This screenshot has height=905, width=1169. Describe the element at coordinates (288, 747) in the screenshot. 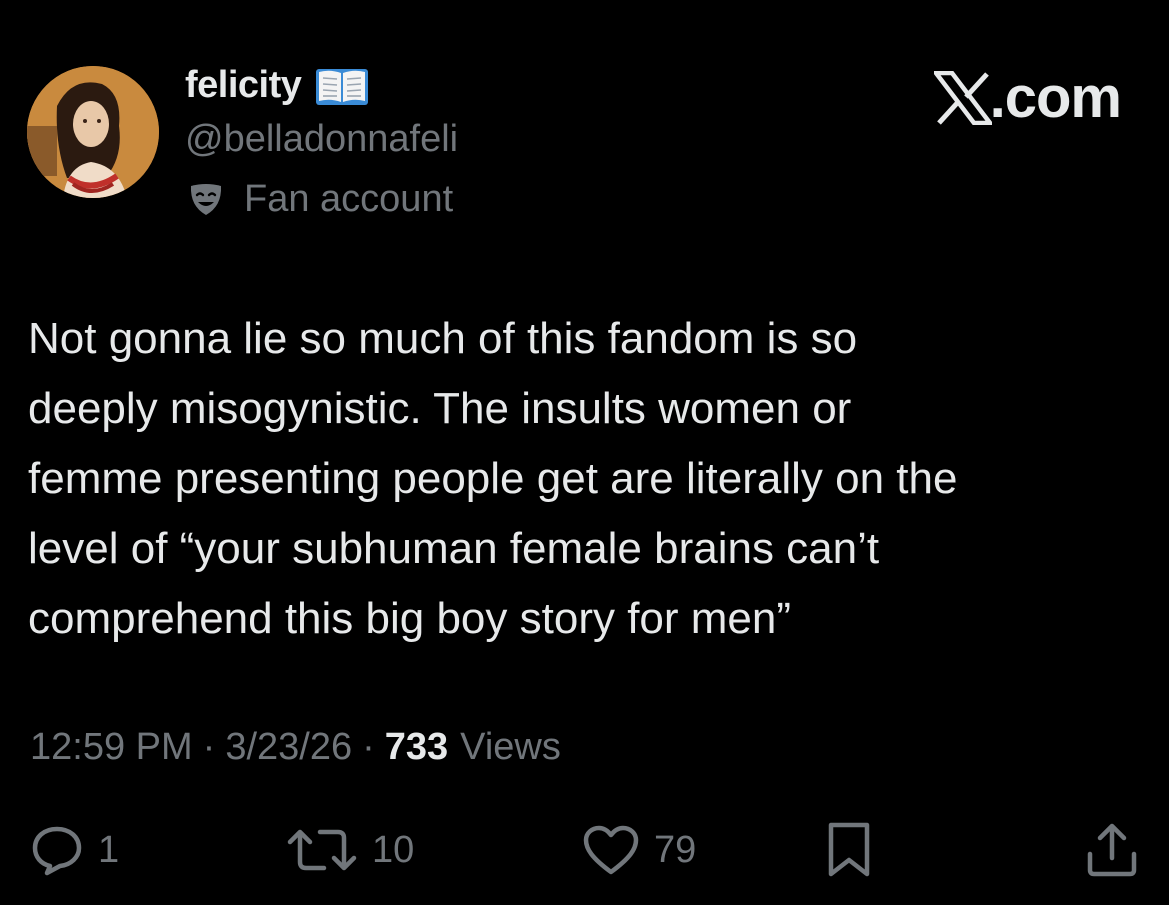

I see `tweet-date: 3/23/26` at that location.